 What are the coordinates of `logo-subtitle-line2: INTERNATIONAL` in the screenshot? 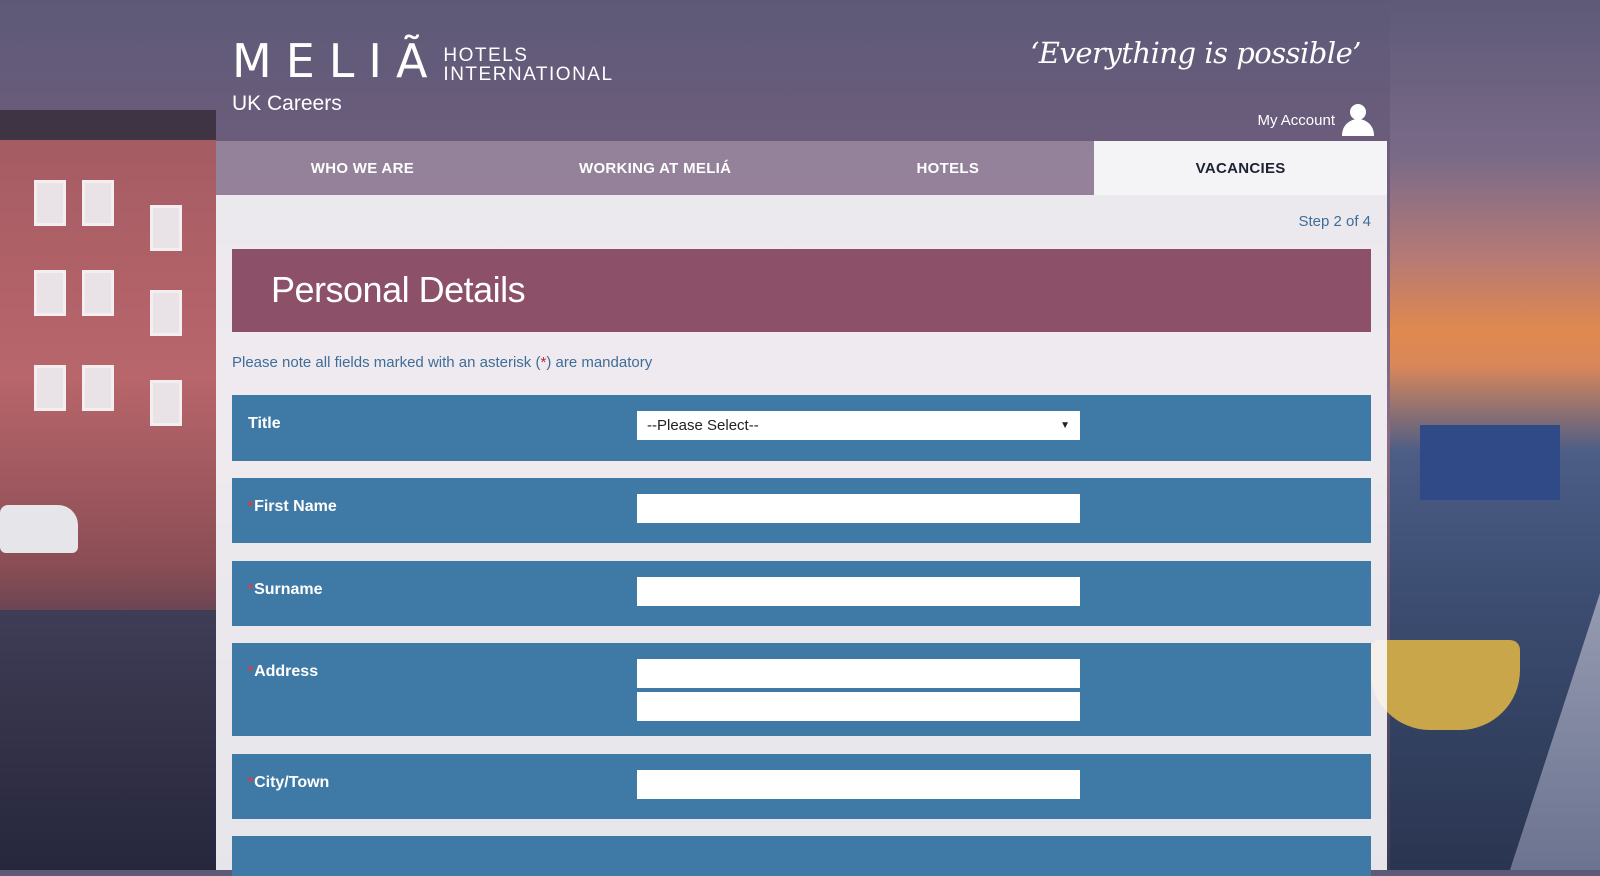 It's located at (528, 74).